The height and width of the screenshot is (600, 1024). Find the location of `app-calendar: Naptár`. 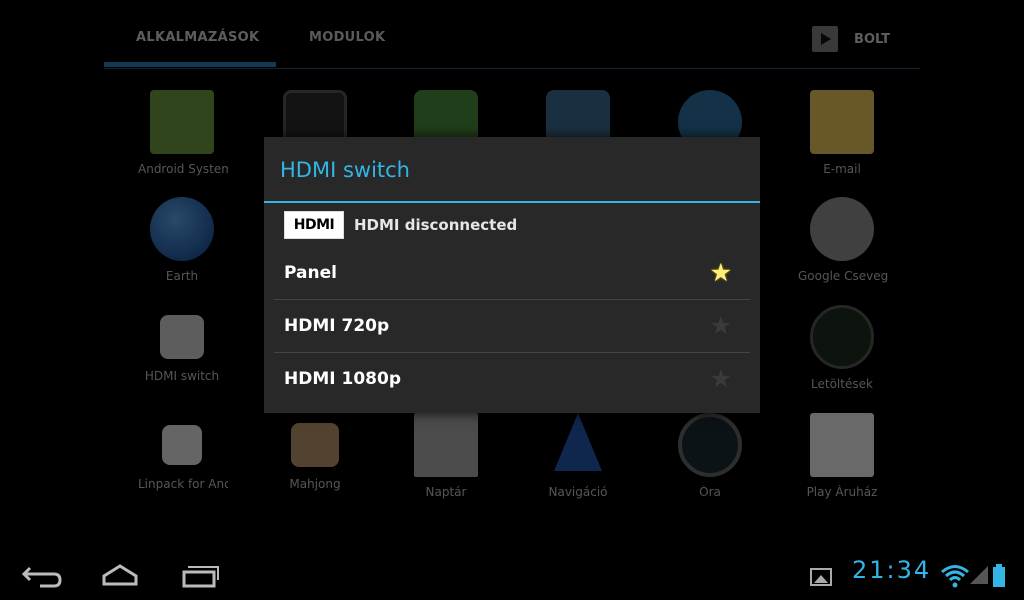

app-calendar: Naptár is located at coordinates (446, 456).